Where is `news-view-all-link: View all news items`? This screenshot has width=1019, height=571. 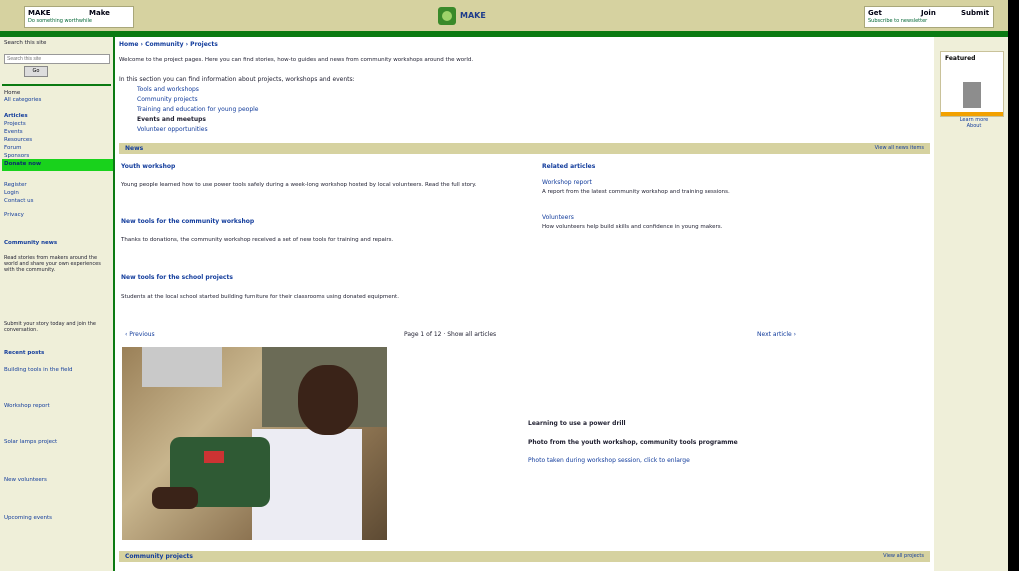
news-view-all-link: View all news items is located at coordinates (899, 148).